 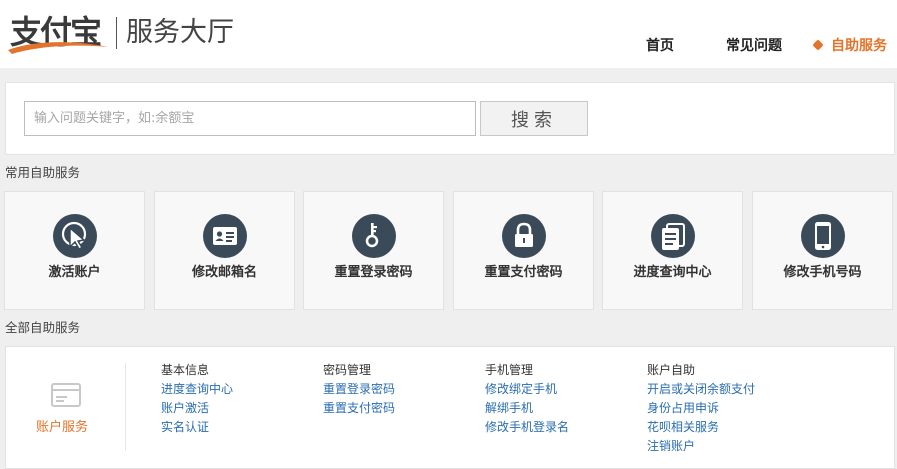 What do you see at coordinates (125, 407) in the screenshot?
I see `divider` at bounding box center [125, 407].